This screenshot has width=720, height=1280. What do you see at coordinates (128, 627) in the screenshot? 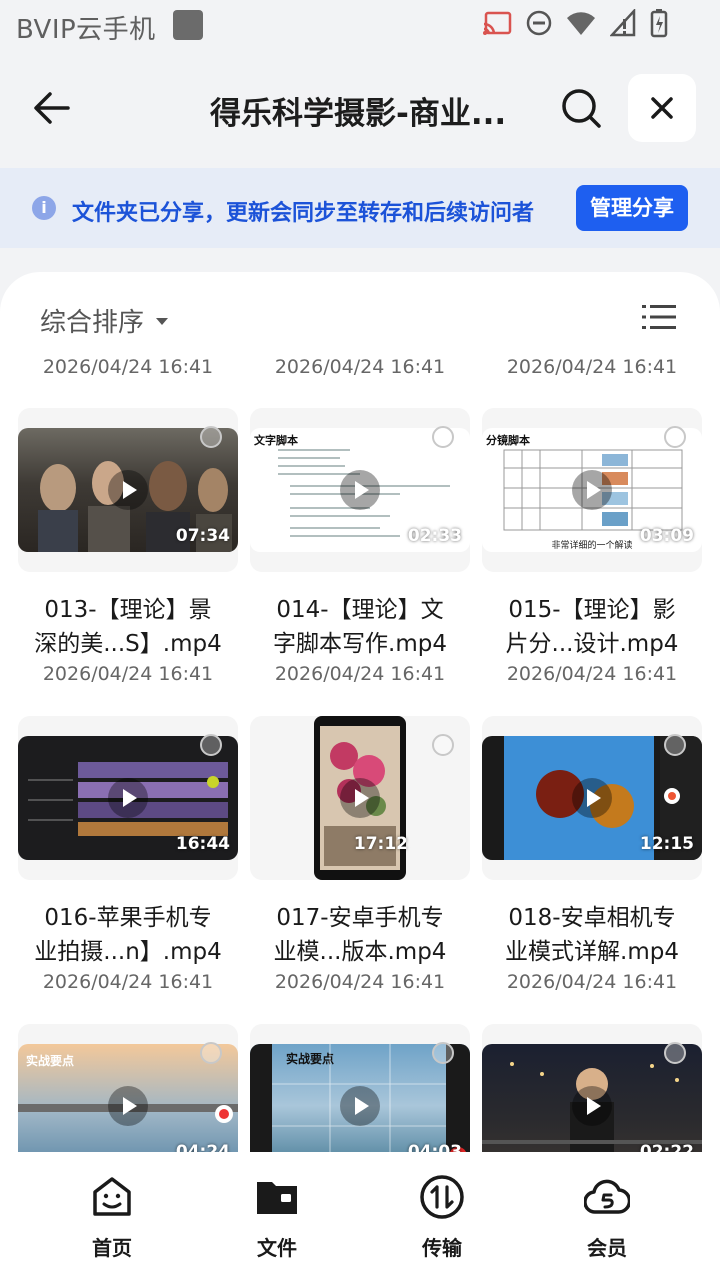
I see `file-name: 013-【理论】景 深的美...S】.mp4` at bounding box center [128, 627].